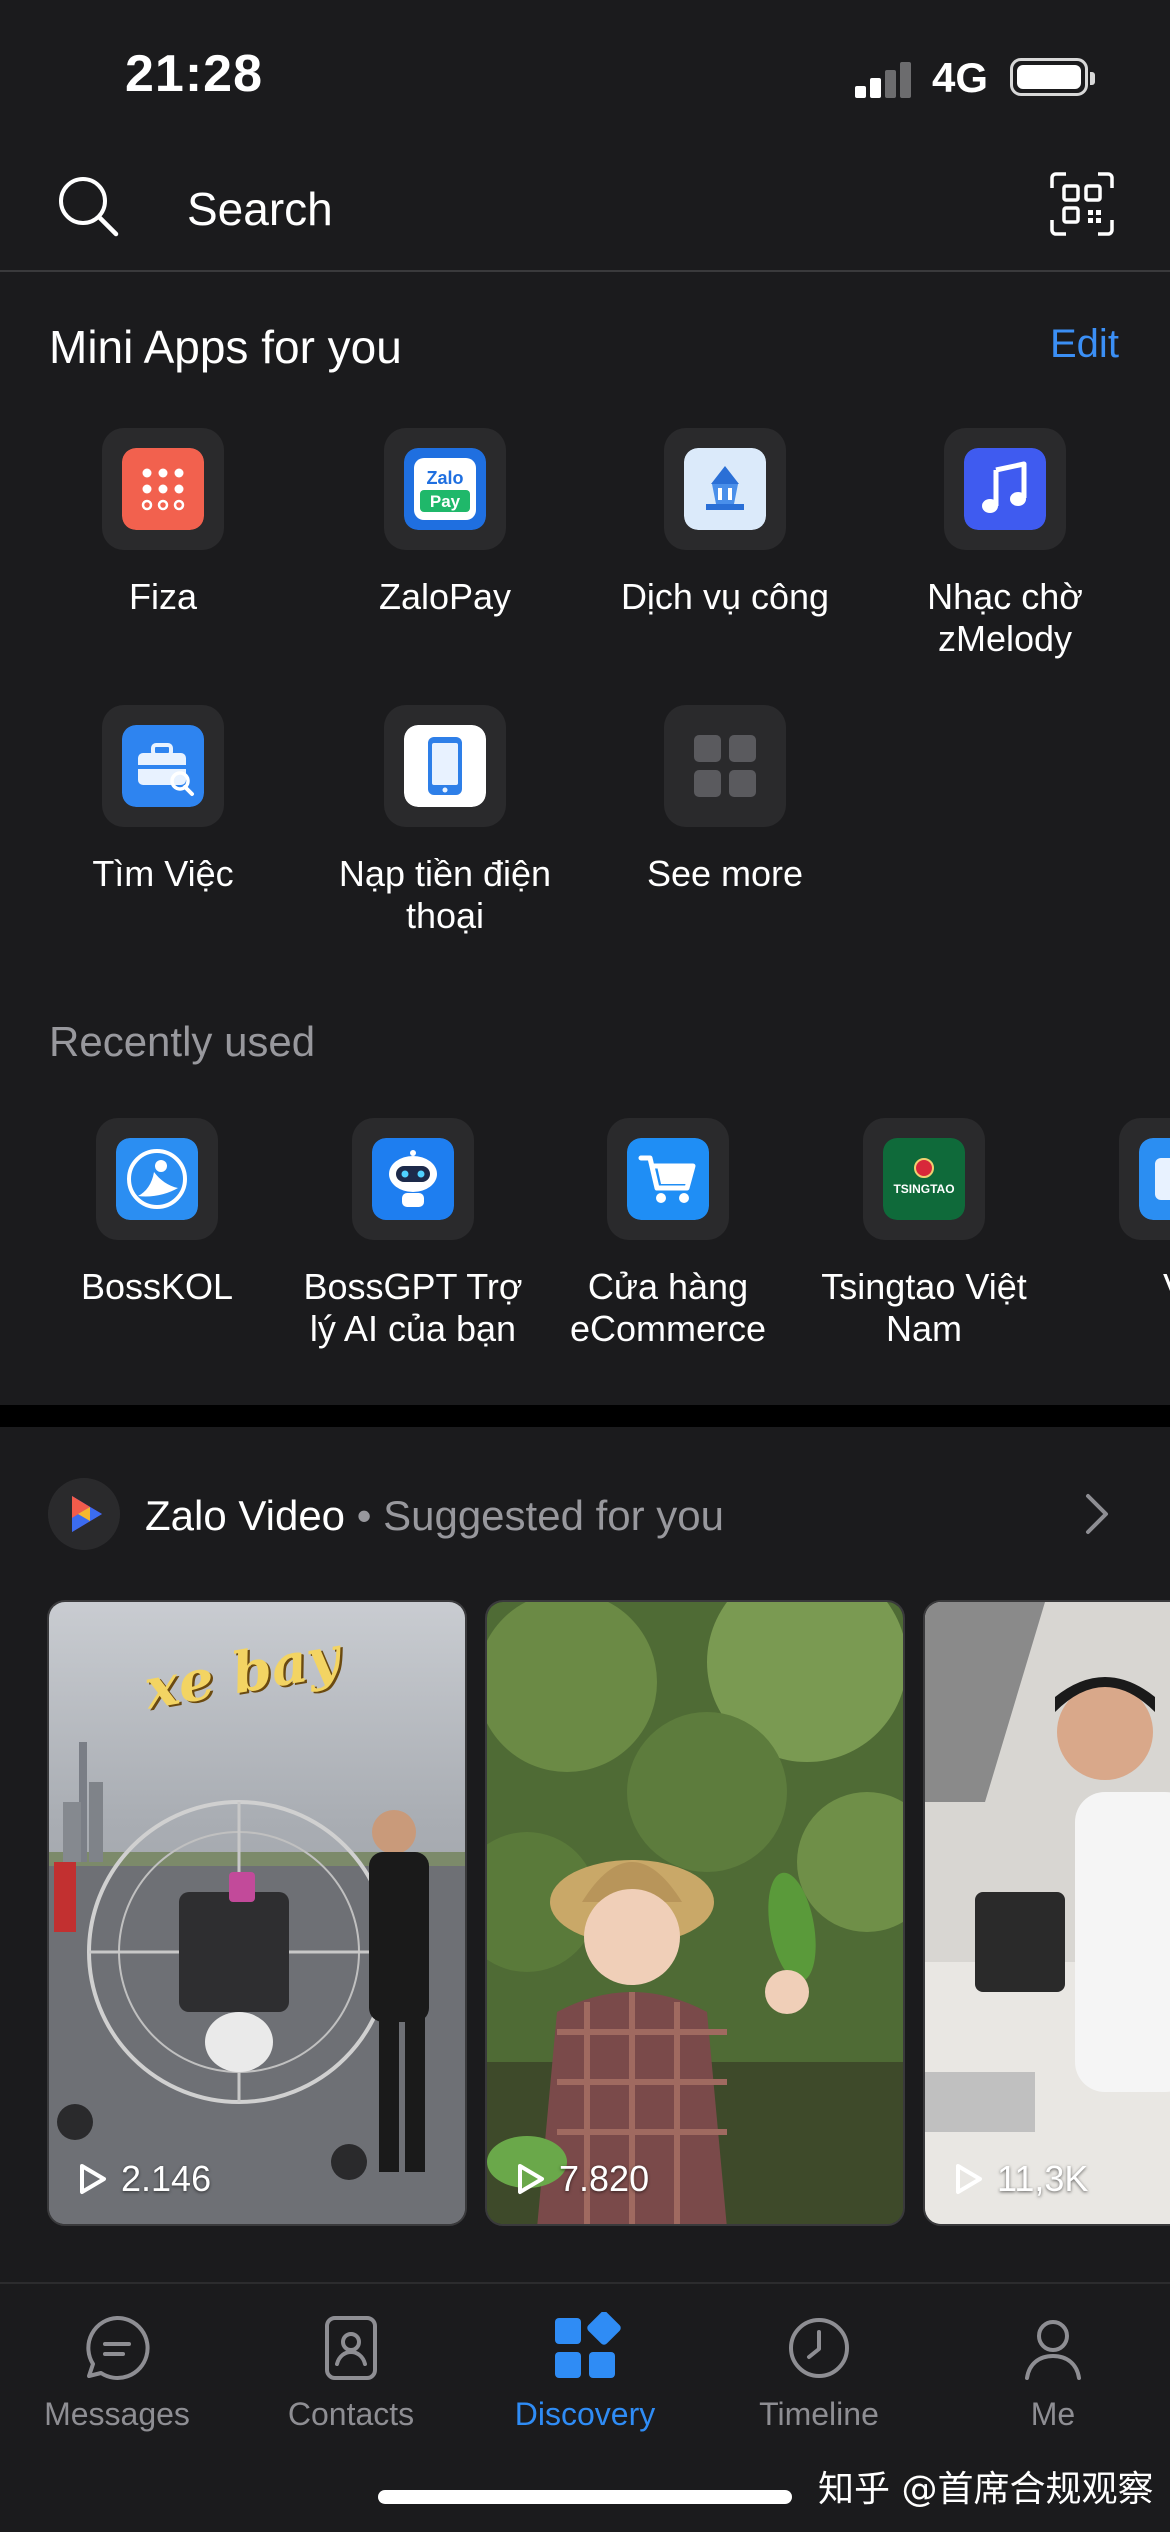 Image resolution: width=1170 pixels, height=2532 pixels. What do you see at coordinates (725, 489) in the screenshot?
I see `public-service-icon` at bounding box center [725, 489].